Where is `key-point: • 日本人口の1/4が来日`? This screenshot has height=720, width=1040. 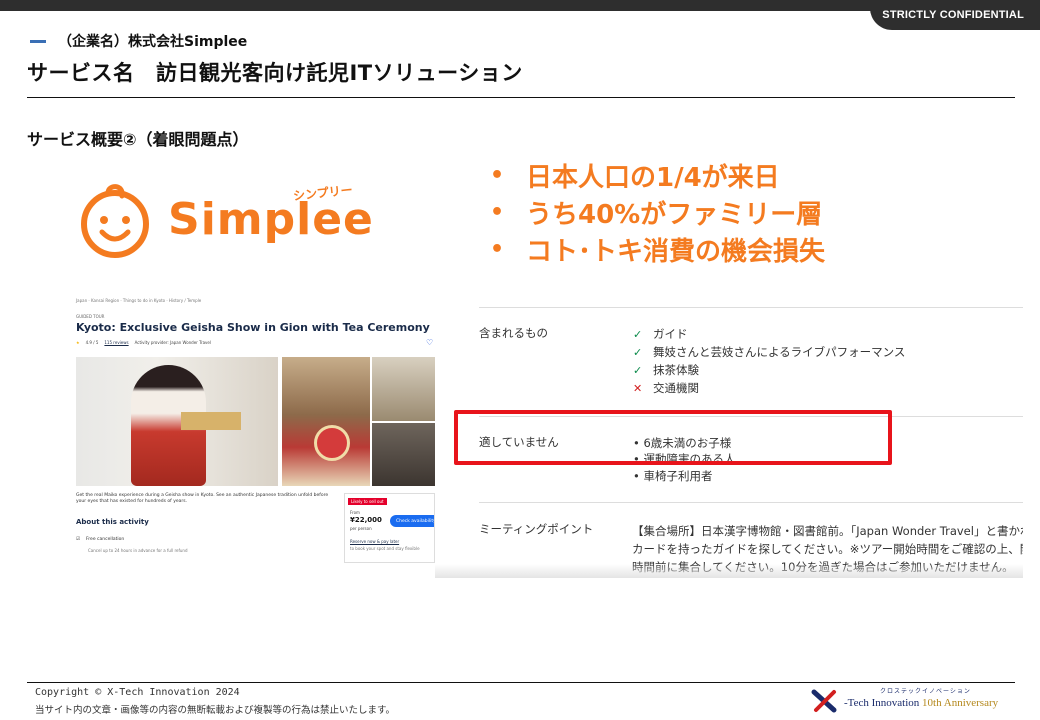 key-point: • 日本人口の1/4が来日 is located at coordinates (657, 175).